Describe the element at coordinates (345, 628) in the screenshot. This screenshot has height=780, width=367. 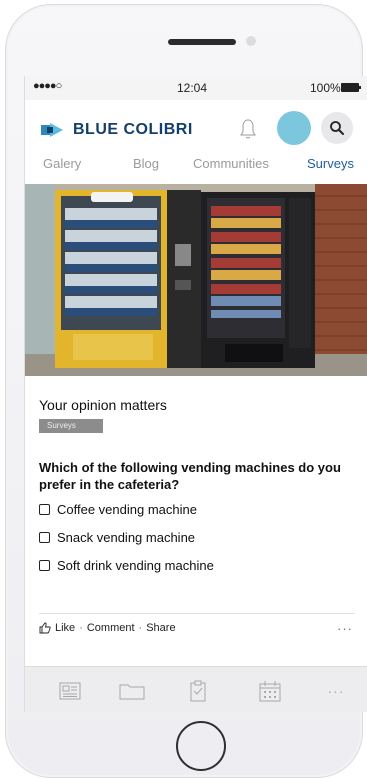
I see `more-options-button: ···` at that location.